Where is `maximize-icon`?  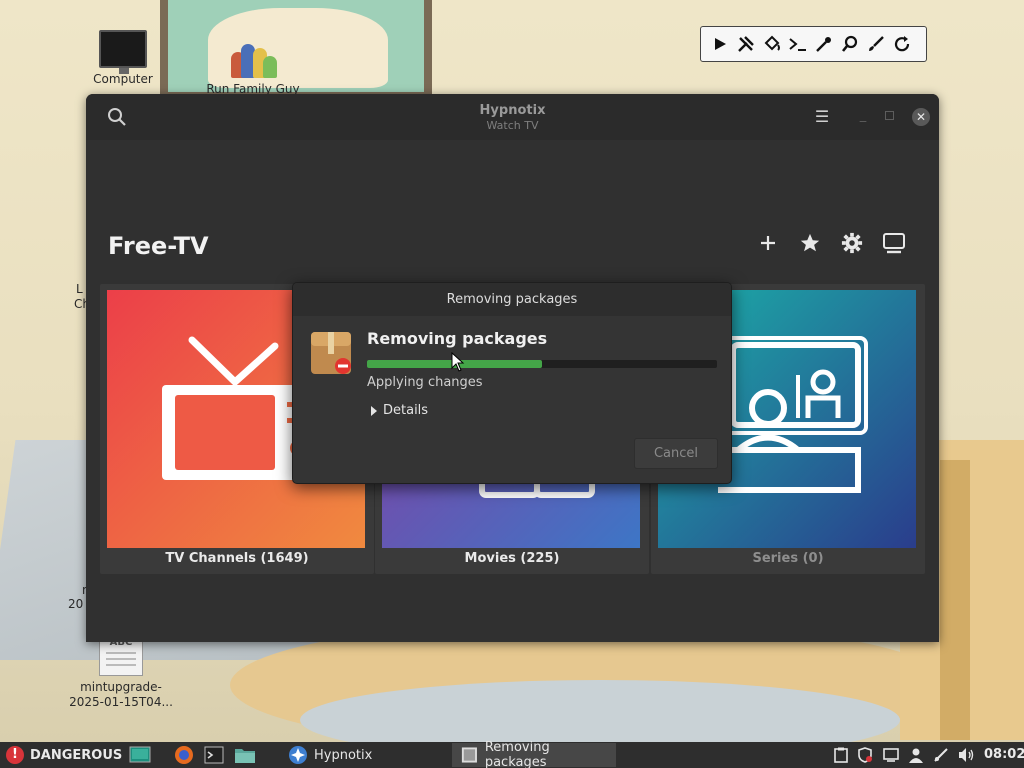
maximize-icon is located at coordinates (889, 115).